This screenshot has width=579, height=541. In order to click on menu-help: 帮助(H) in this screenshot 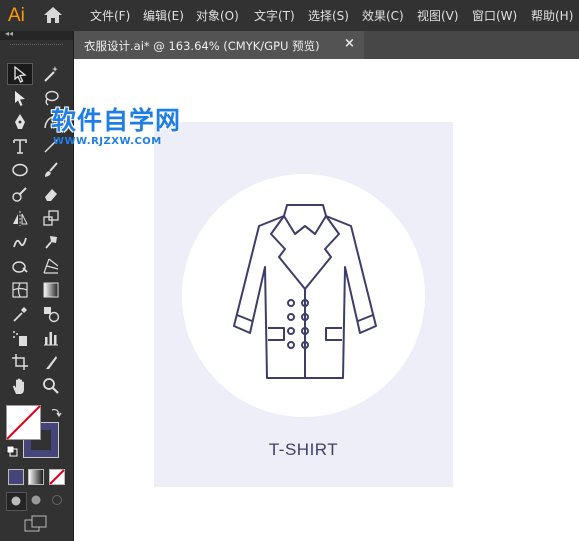, I will do `click(552, 15)`.